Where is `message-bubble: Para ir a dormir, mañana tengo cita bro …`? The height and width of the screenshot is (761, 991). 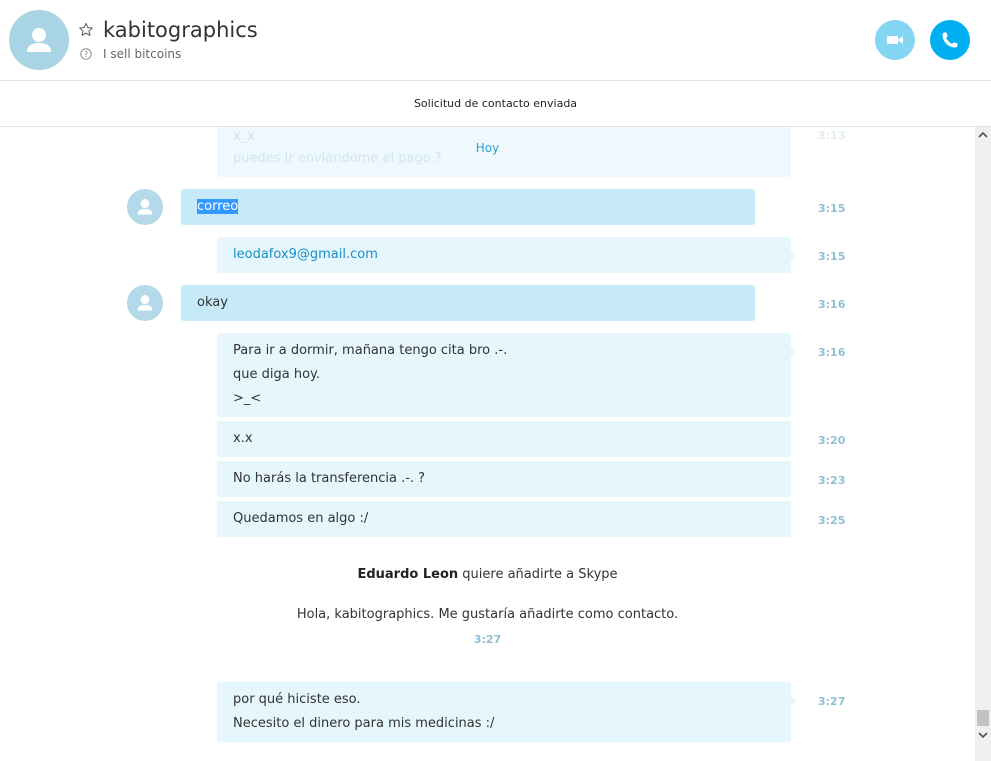 message-bubble: Para ir a dormir, mañana tengo cita bro … is located at coordinates (504, 375).